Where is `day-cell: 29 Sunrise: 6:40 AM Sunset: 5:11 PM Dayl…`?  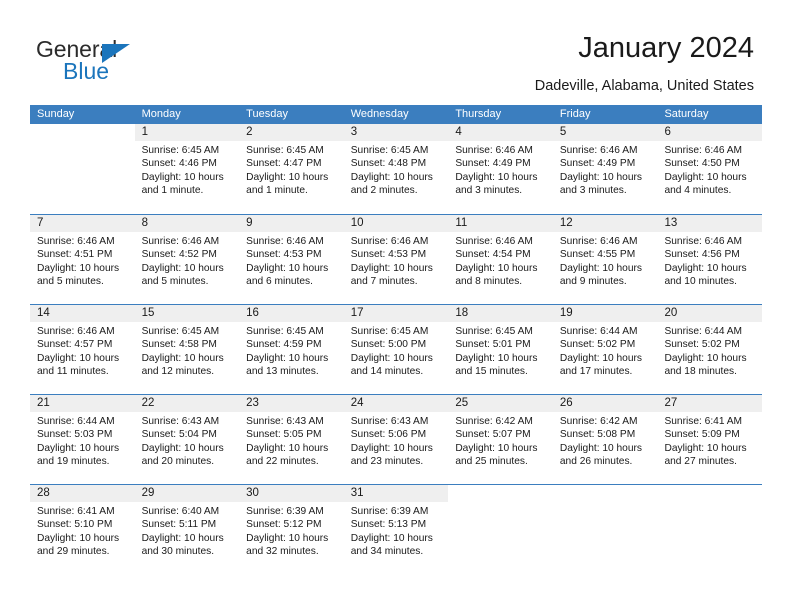
day-cell: 29 Sunrise: 6:40 AM Sunset: 5:11 PM Dayl… is located at coordinates (187, 529).